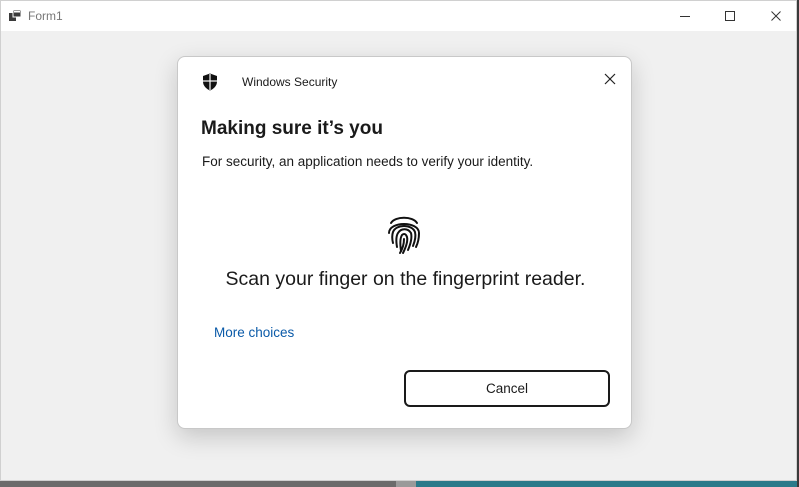 The image size is (799, 487). I want to click on shield-icon, so click(210, 82).